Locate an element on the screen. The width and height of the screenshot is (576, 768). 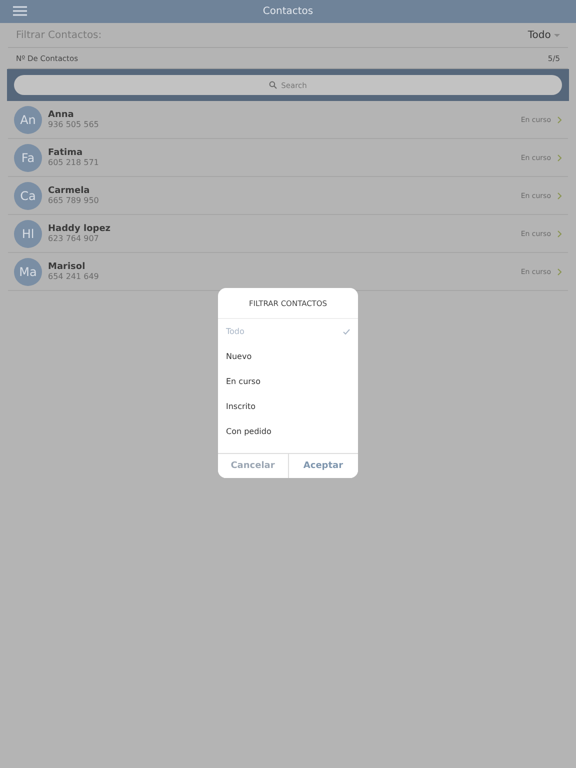
contact-name: Carmela is located at coordinates (69, 191).